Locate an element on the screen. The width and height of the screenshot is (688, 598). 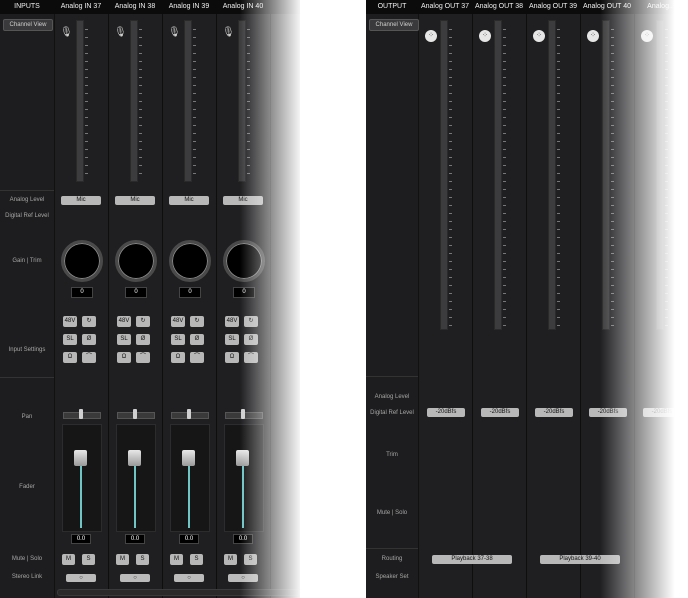
channel-name: Analog OUT 38 is located at coordinates (499, 7).